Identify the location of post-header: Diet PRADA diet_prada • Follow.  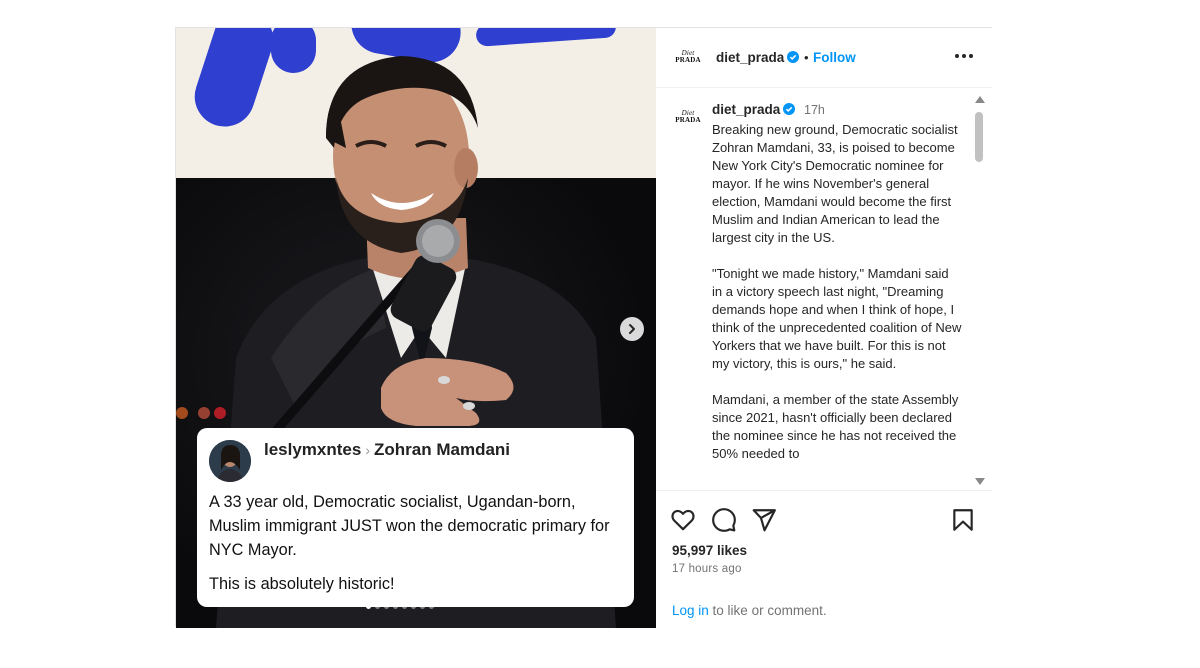
(824, 58).